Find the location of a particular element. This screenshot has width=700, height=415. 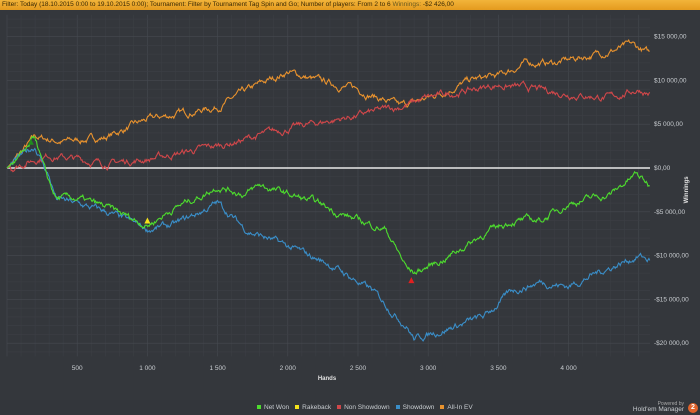

x-tick-label: 500 is located at coordinates (77, 368).